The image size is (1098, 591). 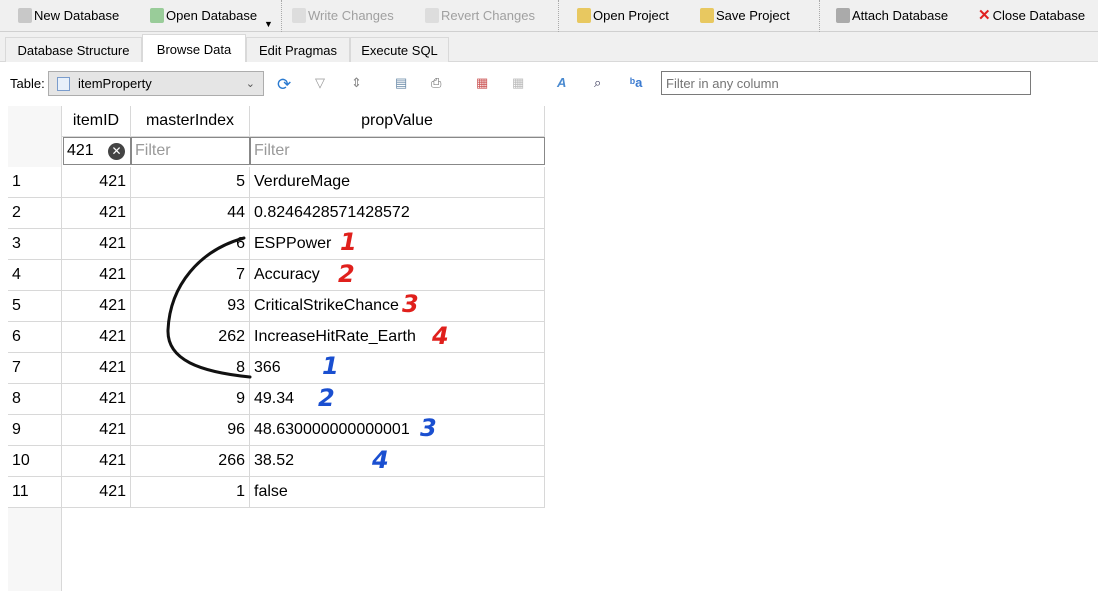 I want to click on blue-annotation-number: 1, so click(x=330, y=366).